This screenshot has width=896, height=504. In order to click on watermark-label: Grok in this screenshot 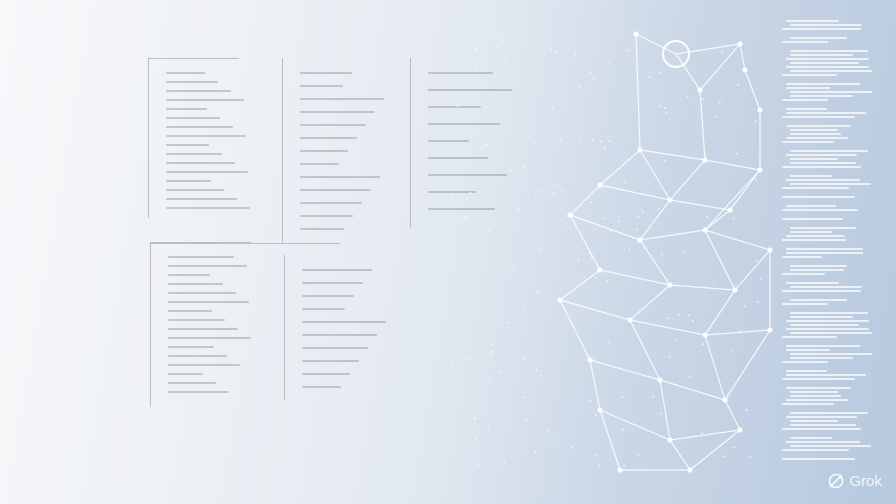, I will do `click(865, 481)`.